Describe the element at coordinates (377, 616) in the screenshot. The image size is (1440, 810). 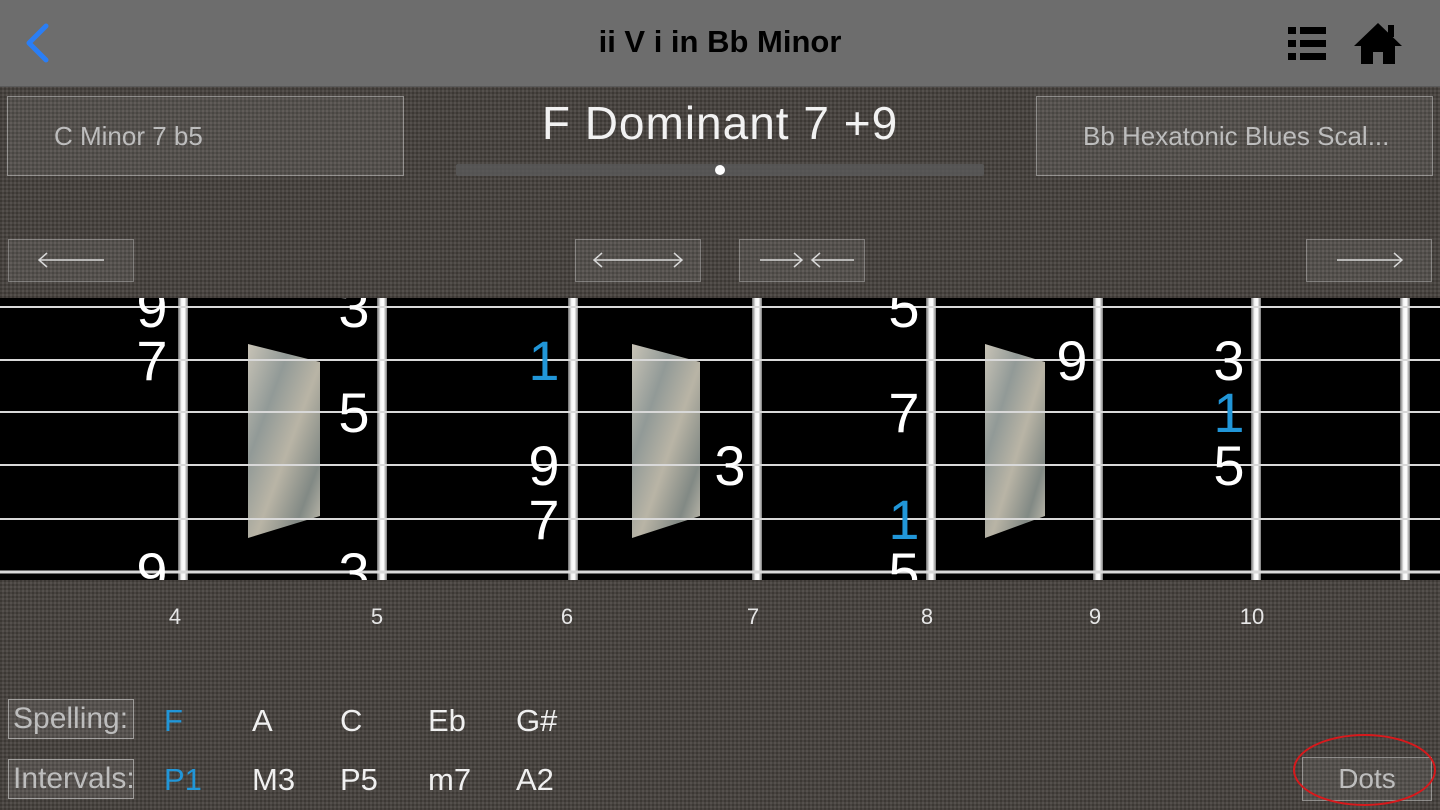
I see `fret-number: 5` at that location.